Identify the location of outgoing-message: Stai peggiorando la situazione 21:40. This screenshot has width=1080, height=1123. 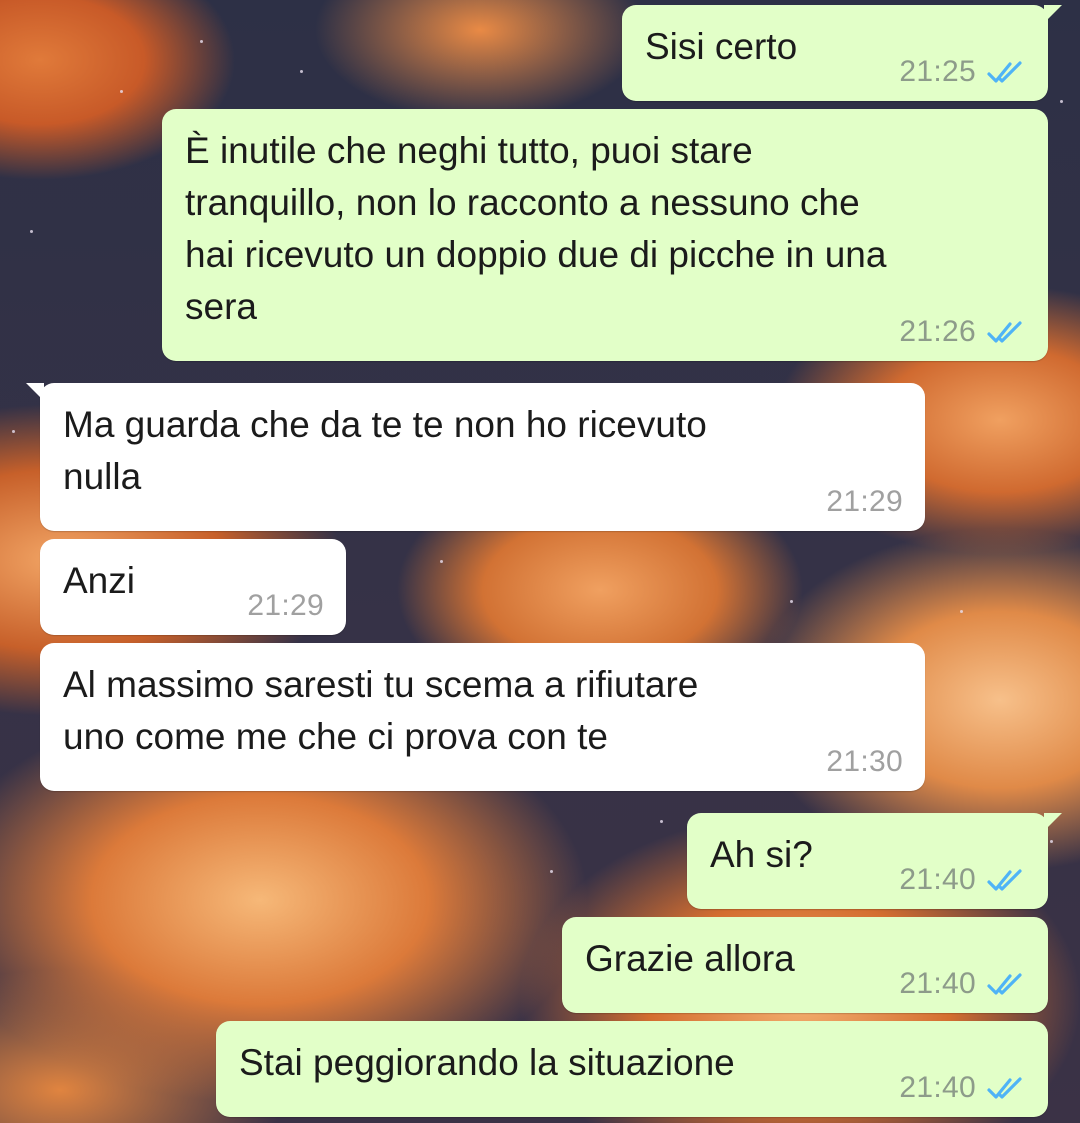
(632, 1069).